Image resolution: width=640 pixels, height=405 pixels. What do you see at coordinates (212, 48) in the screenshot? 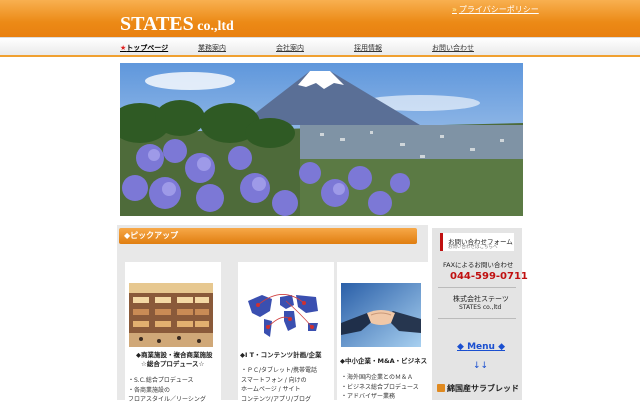
I see `nav-item-business: 業務案内` at bounding box center [212, 48].